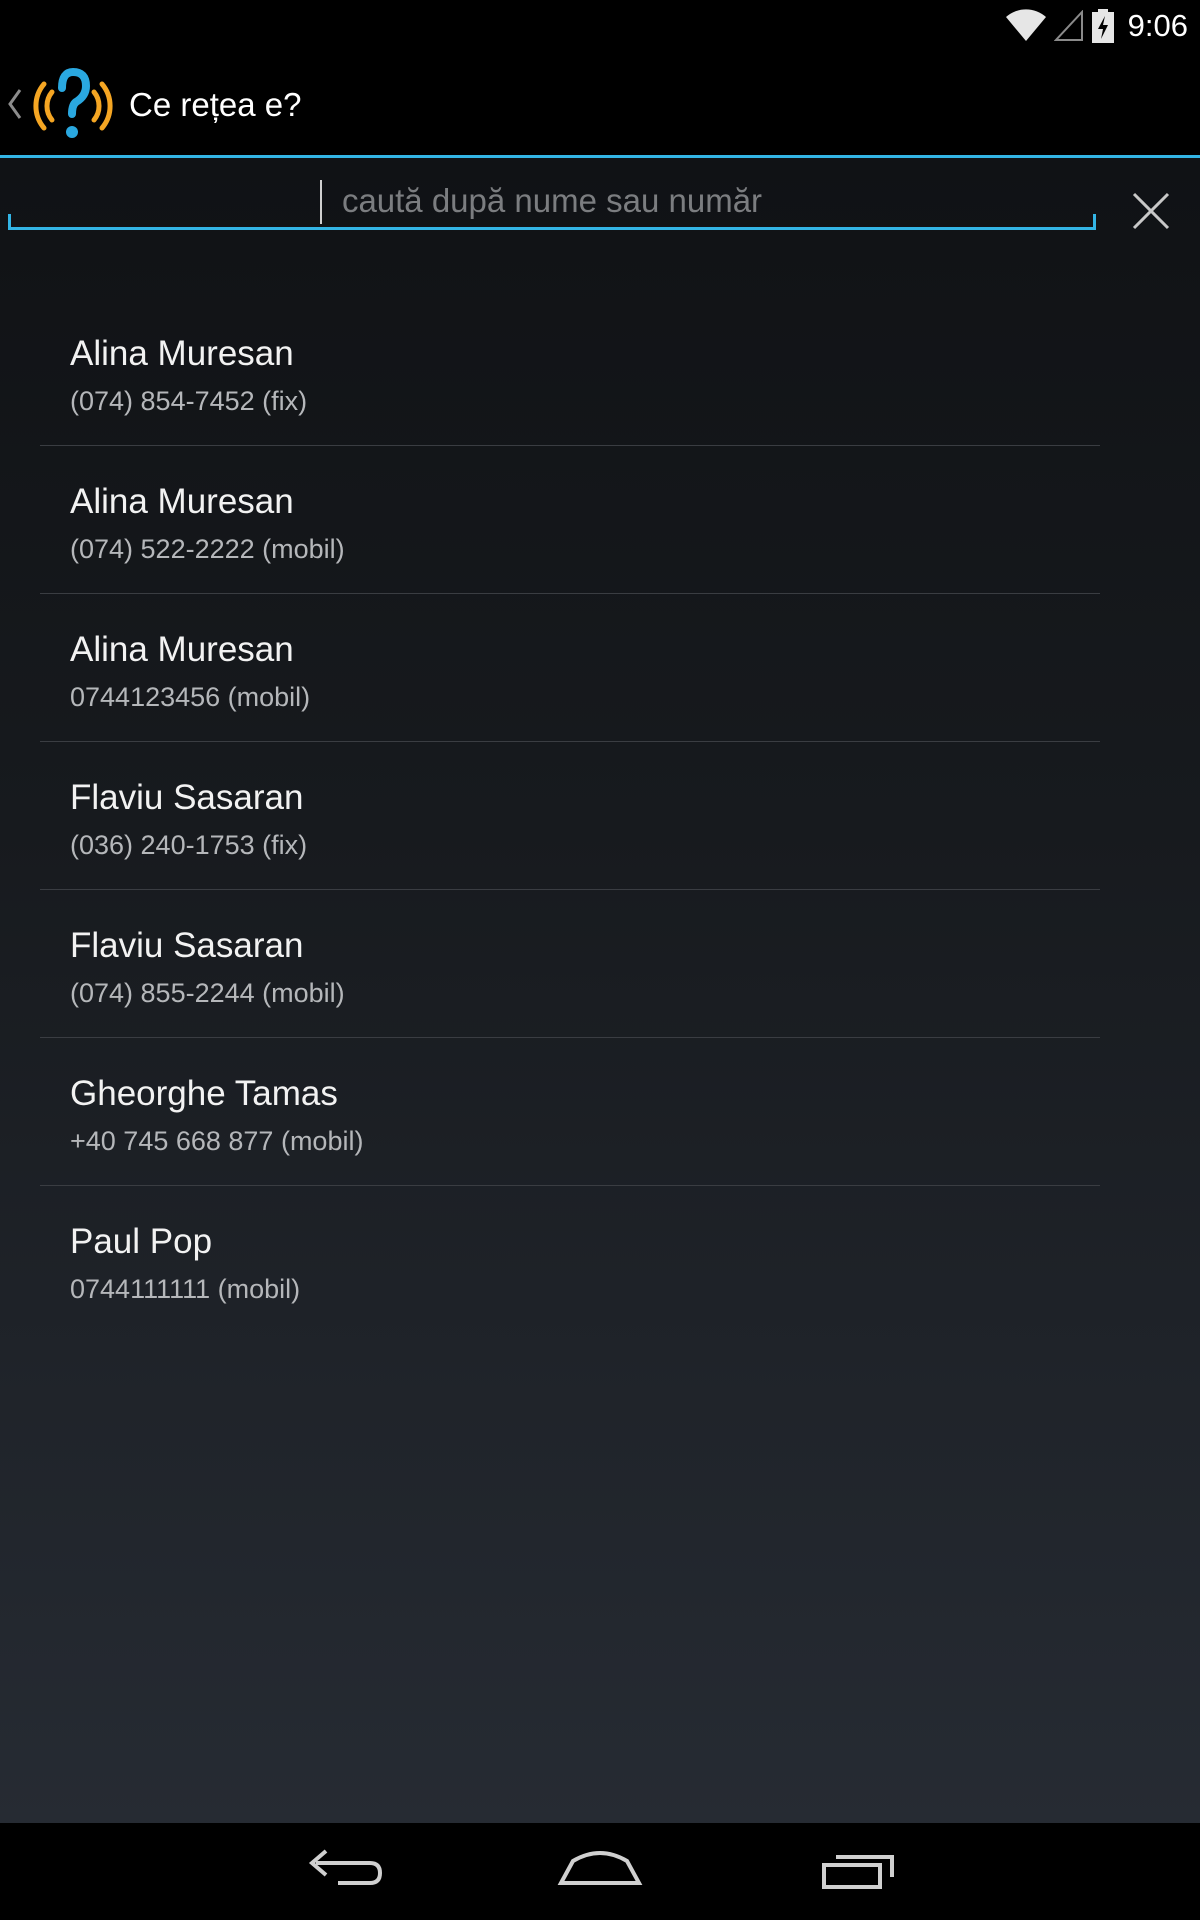 The height and width of the screenshot is (1920, 1200). Describe the element at coordinates (1151, 211) in the screenshot. I see `clear-search-button` at that location.